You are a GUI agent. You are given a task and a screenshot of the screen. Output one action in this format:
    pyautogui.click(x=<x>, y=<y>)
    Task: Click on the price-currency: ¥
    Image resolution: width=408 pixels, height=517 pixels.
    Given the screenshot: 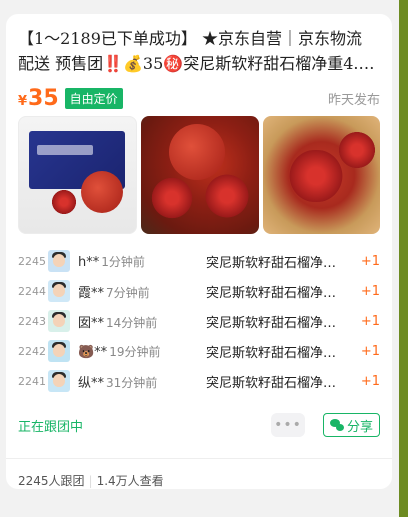 What is the action you would take?
    pyautogui.click(x=23, y=101)
    